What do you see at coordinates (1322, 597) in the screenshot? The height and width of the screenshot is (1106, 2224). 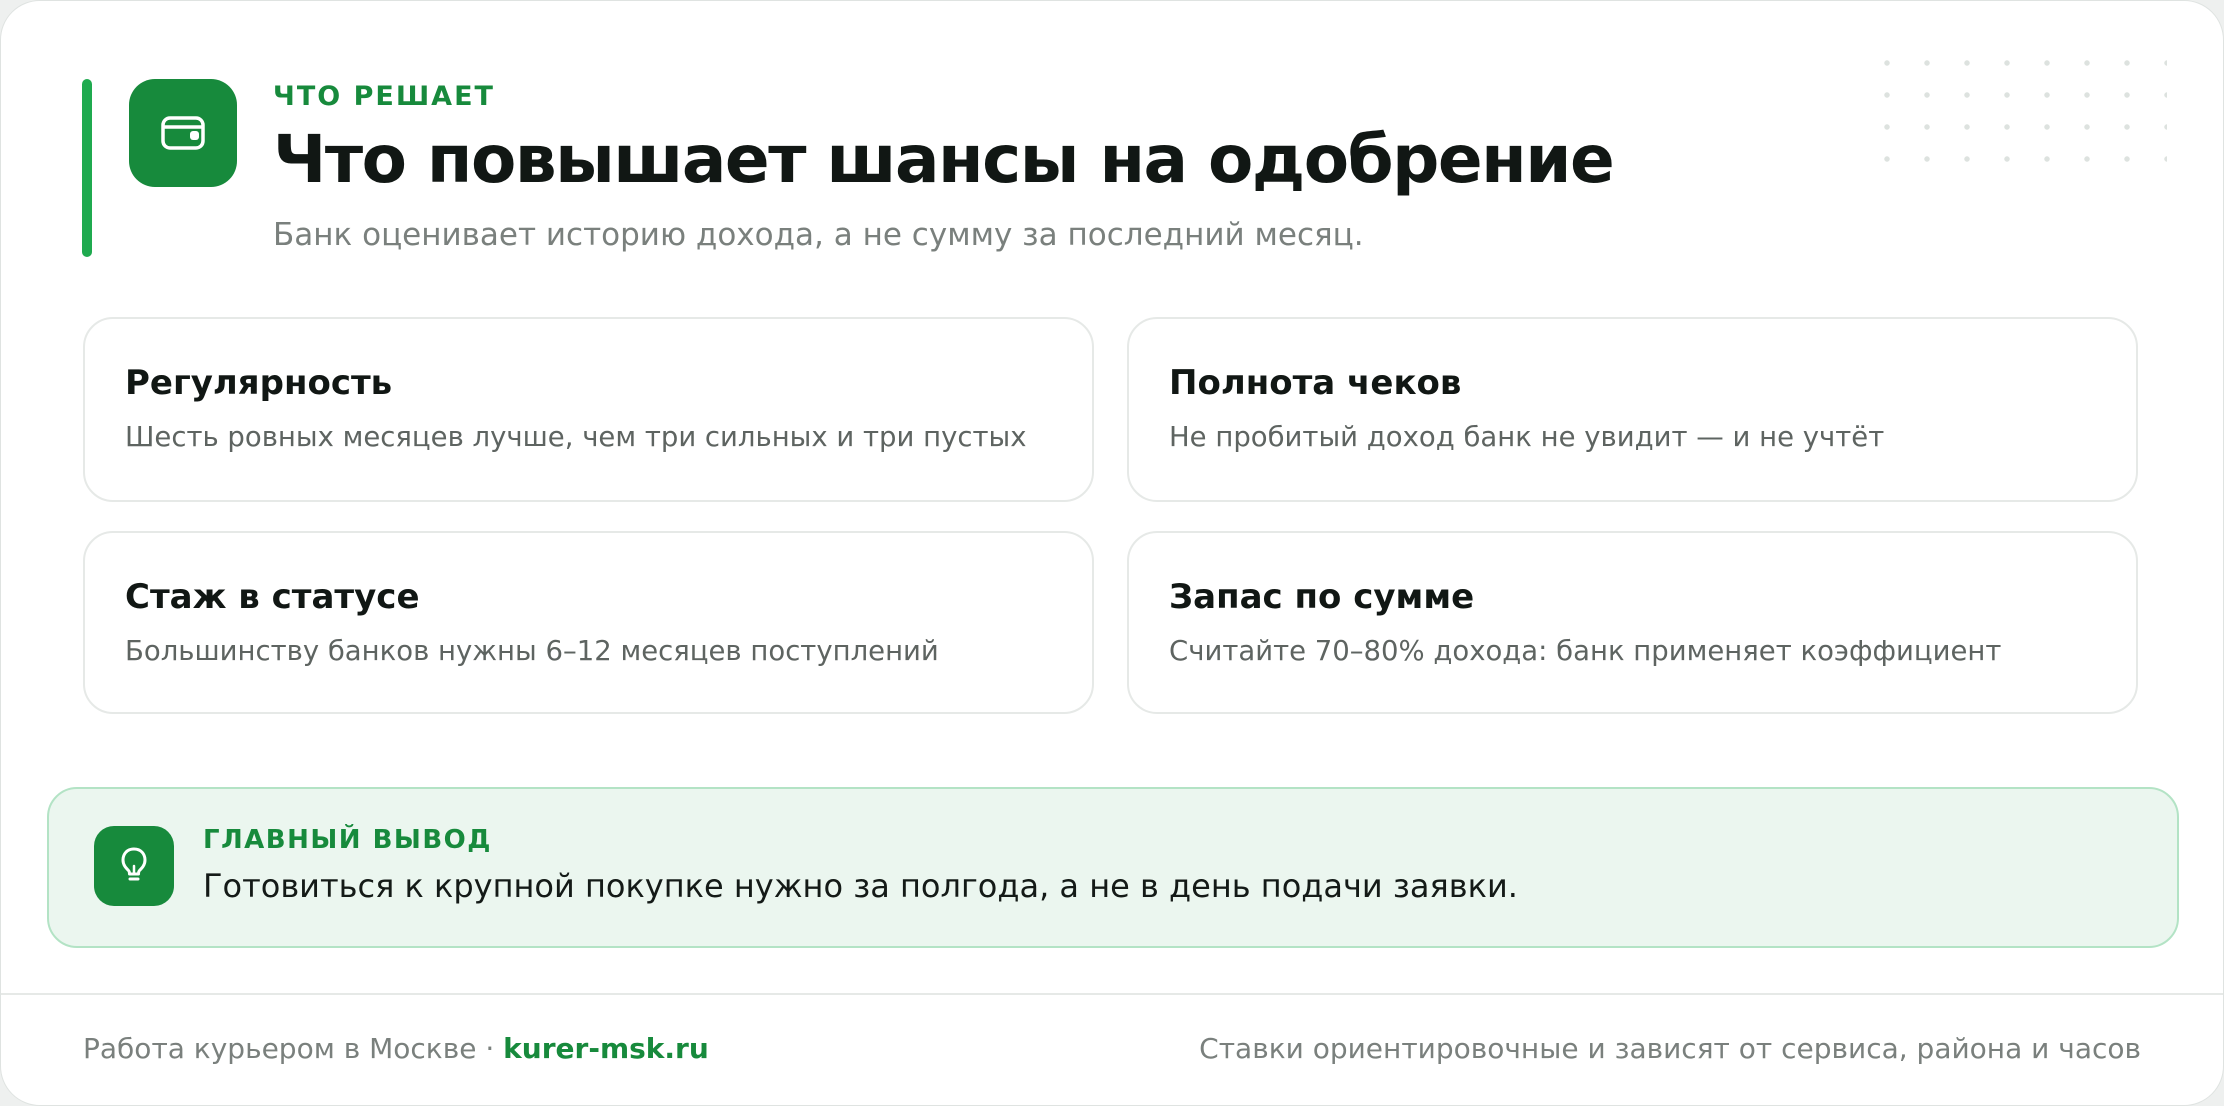 I see `card-title: Запас по сумме` at bounding box center [1322, 597].